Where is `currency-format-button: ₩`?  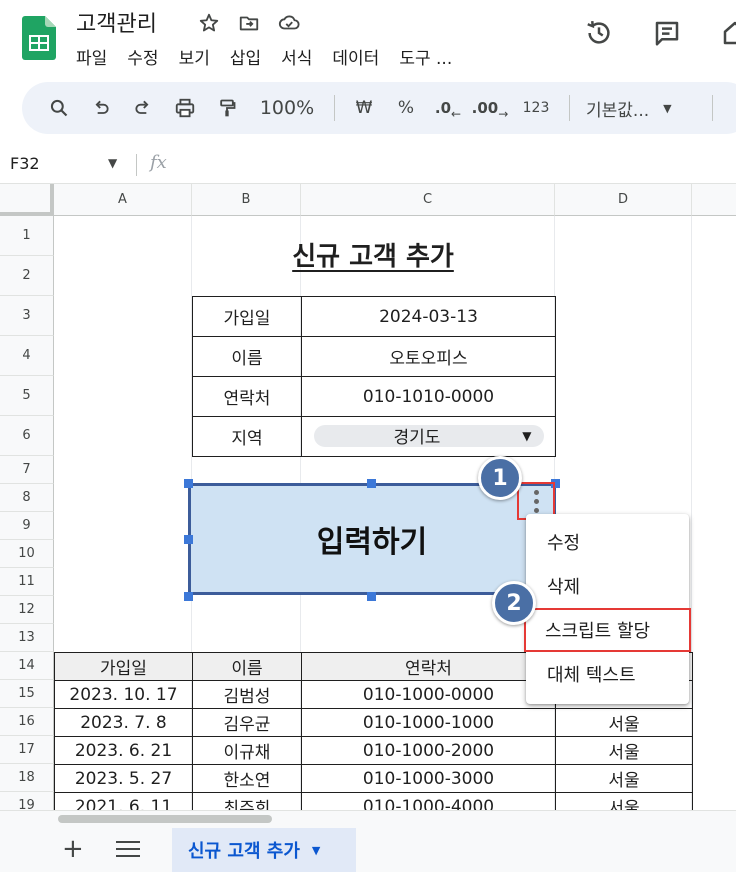 currency-format-button: ₩ is located at coordinates (364, 108).